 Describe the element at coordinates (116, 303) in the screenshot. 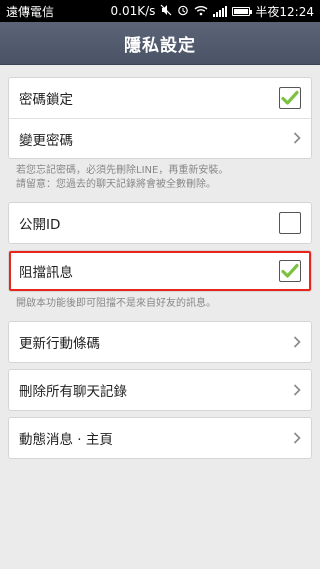

I see `block-note: 開啟本功能後即可阻擋不是來自好友的訊息。` at that location.